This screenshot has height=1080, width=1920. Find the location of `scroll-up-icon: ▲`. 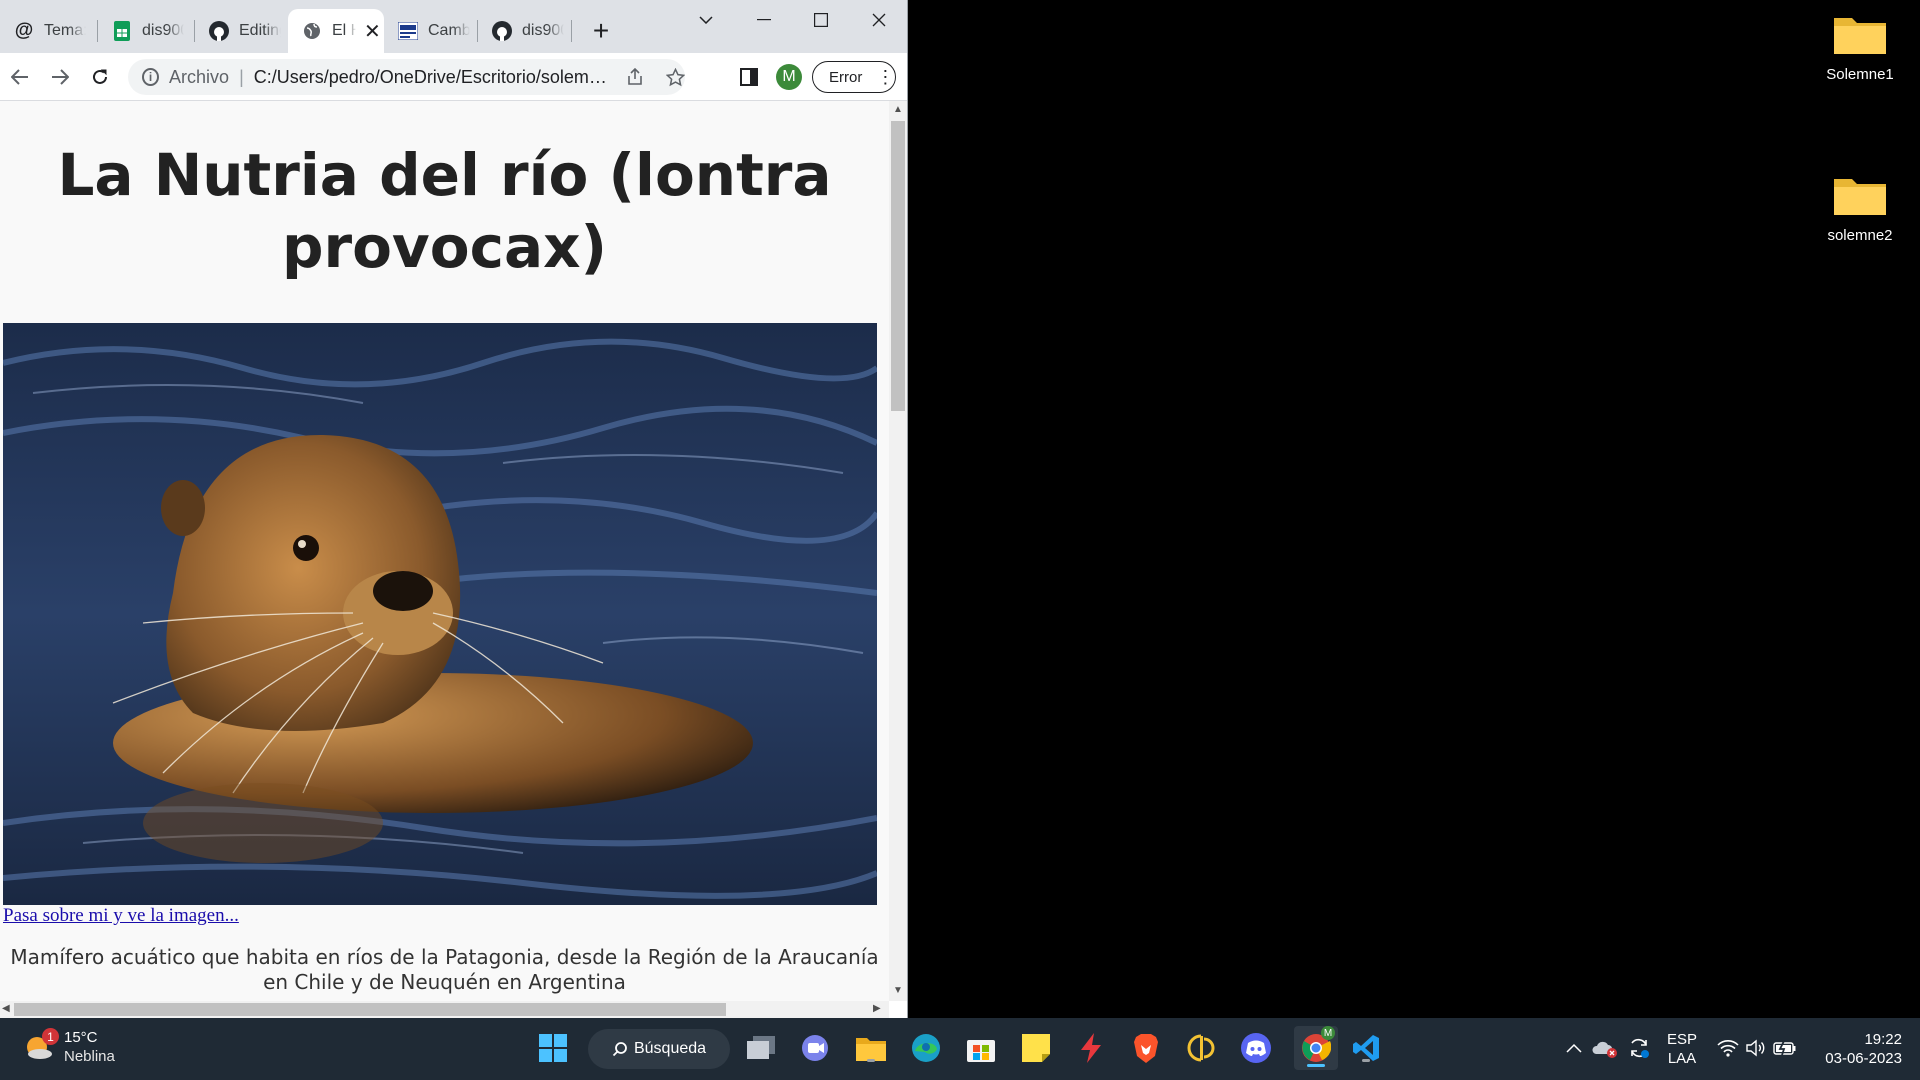

scroll-up-icon: ▲ is located at coordinates (898, 109).